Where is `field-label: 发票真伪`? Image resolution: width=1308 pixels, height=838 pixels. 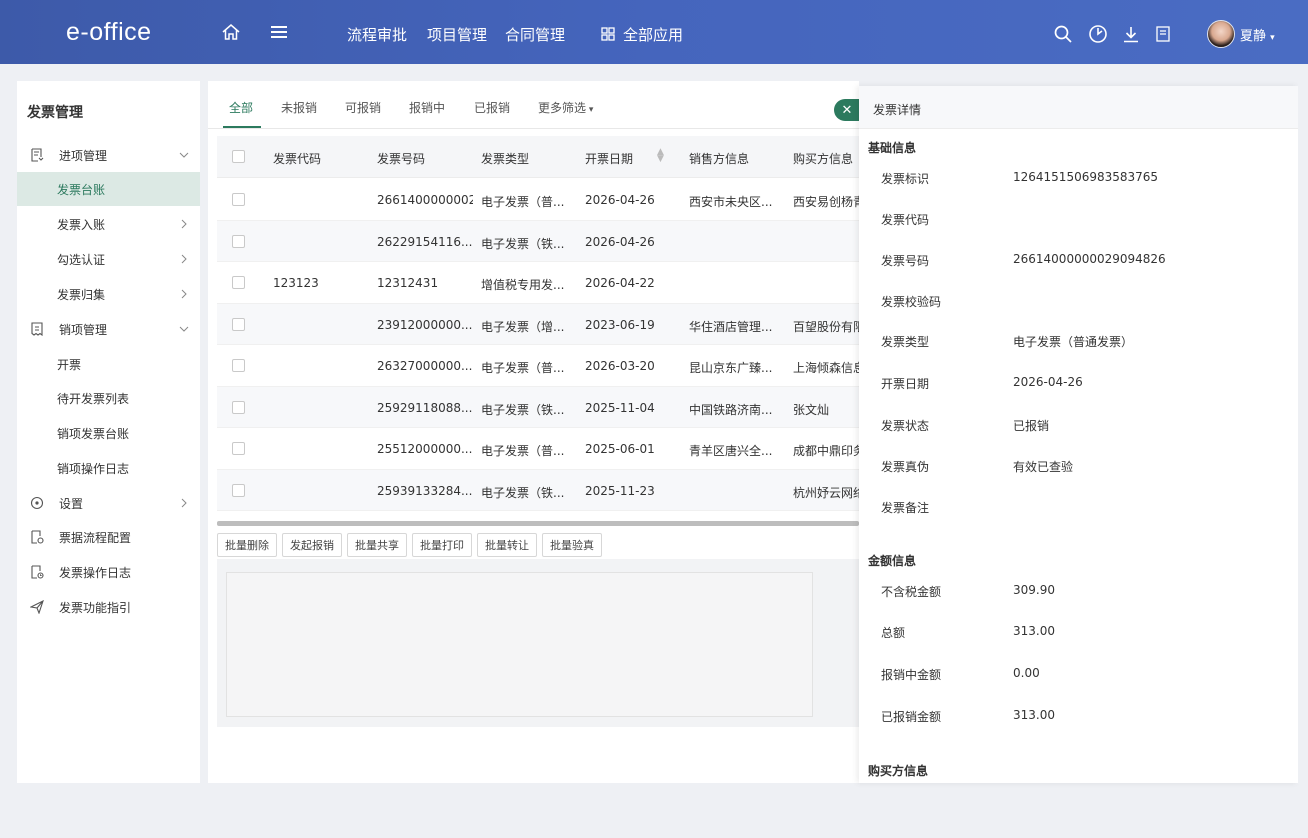
field-label: 发票真伪 is located at coordinates (905, 467).